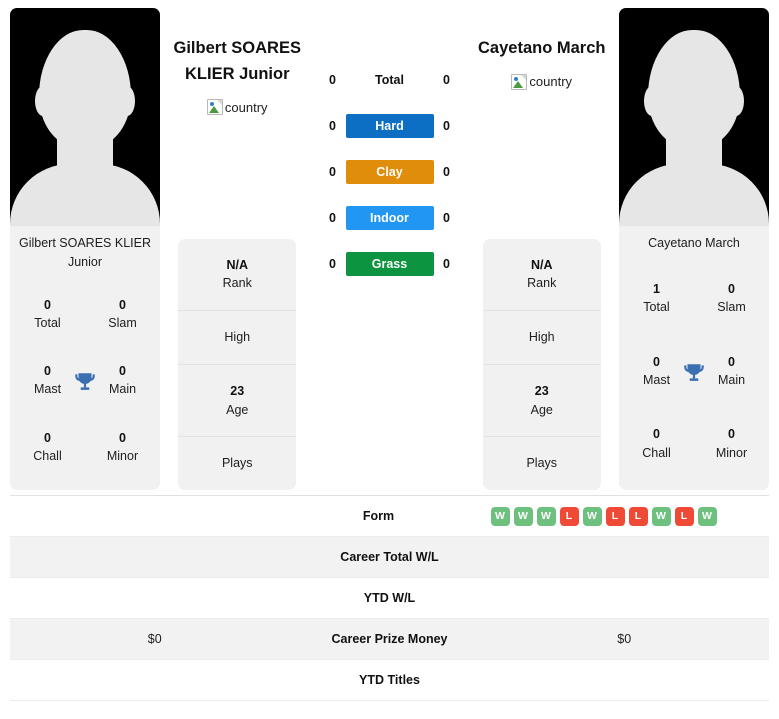  I want to click on table-row-ytd-wl: YTD W/L, so click(389, 598).